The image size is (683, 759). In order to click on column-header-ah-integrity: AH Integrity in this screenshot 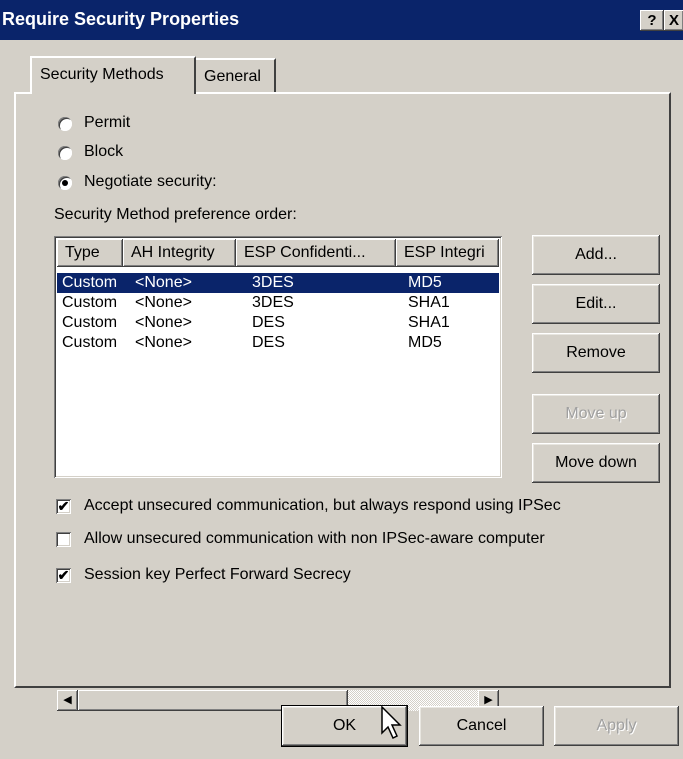, I will do `click(179, 253)`.